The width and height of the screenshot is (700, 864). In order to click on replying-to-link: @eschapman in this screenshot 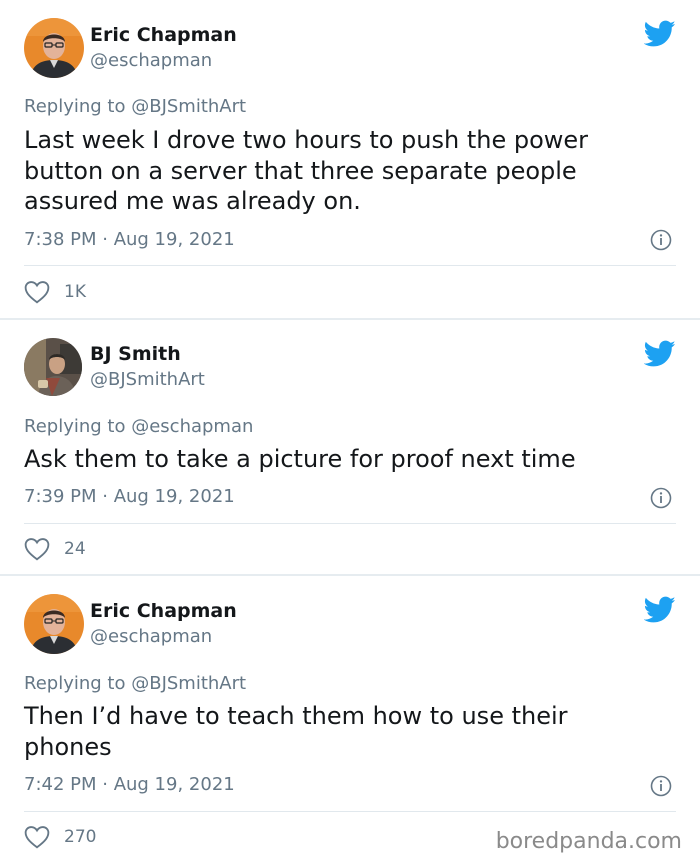, I will do `click(192, 426)`.